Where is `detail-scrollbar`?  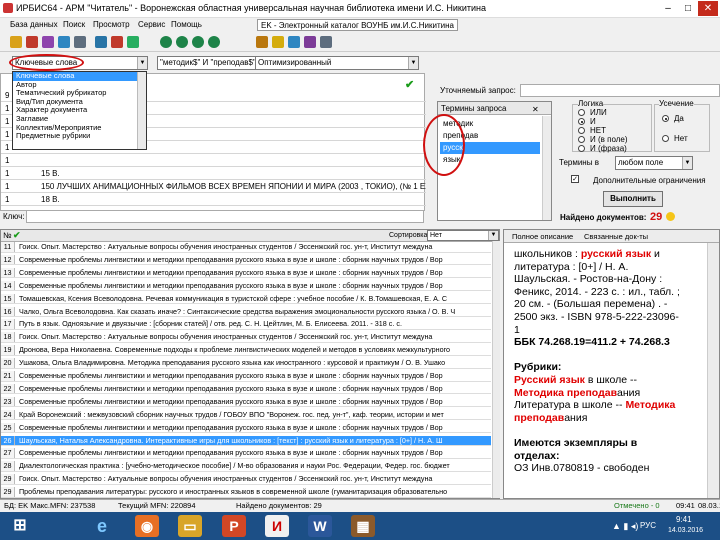
detail-scrollbar is located at coordinates (713, 370).